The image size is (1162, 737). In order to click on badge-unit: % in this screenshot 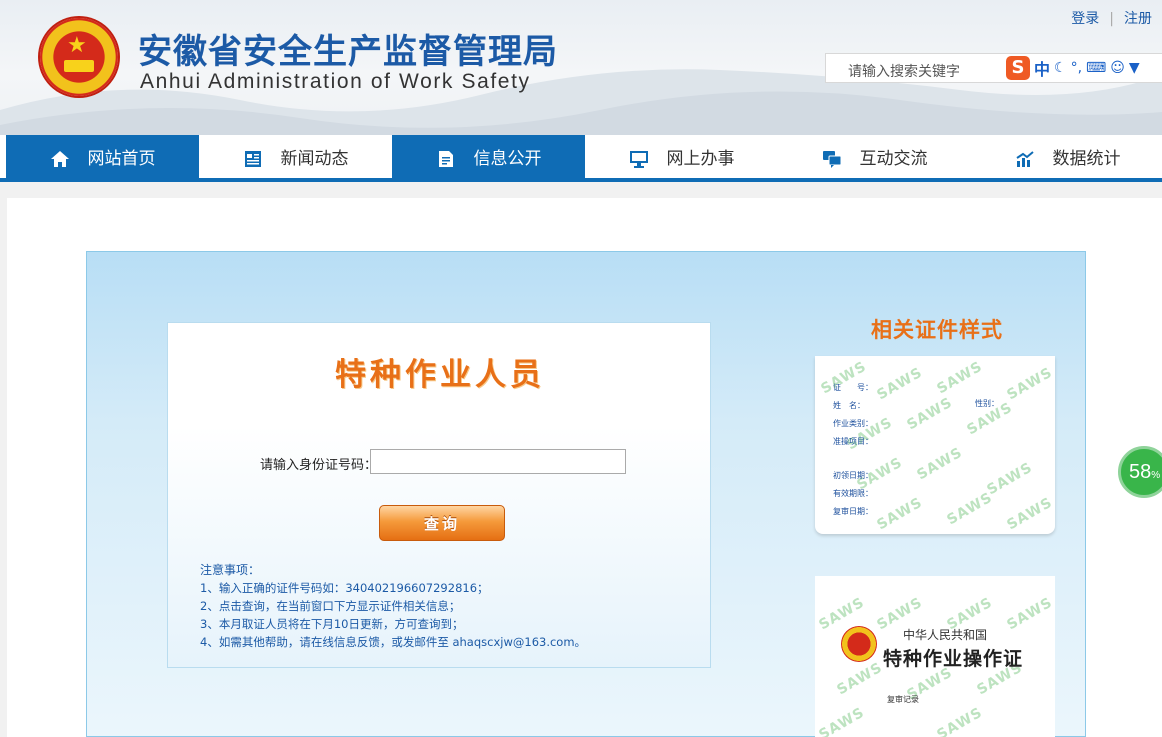, I will do `click(1156, 475)`.